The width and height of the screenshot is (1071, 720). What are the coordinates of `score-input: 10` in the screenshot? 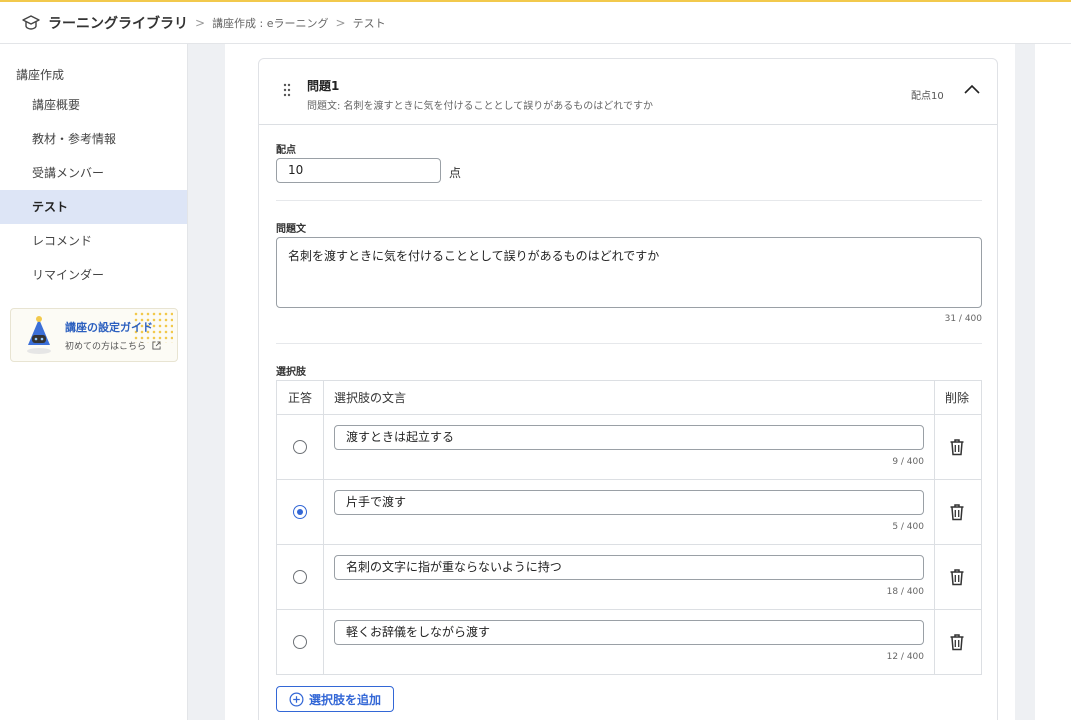 It's located at (358, 170).